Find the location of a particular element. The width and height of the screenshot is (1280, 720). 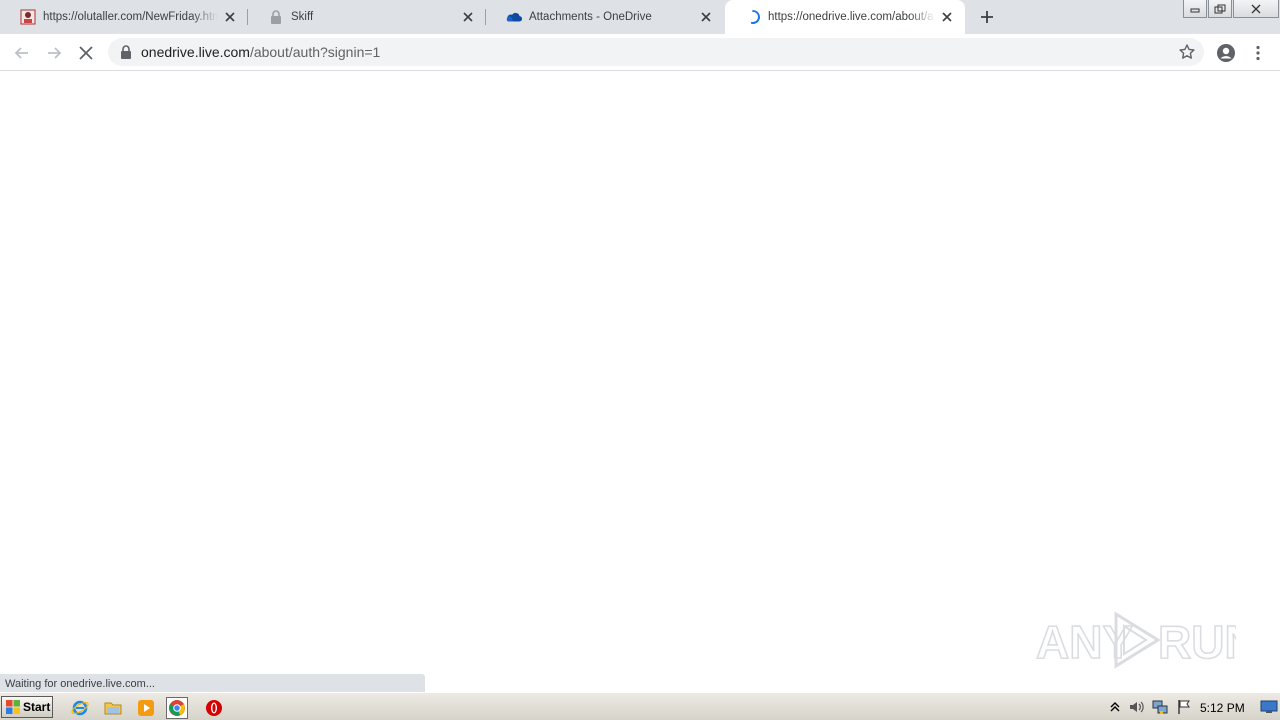

new-tab-button is located at coordinates (987, 17).